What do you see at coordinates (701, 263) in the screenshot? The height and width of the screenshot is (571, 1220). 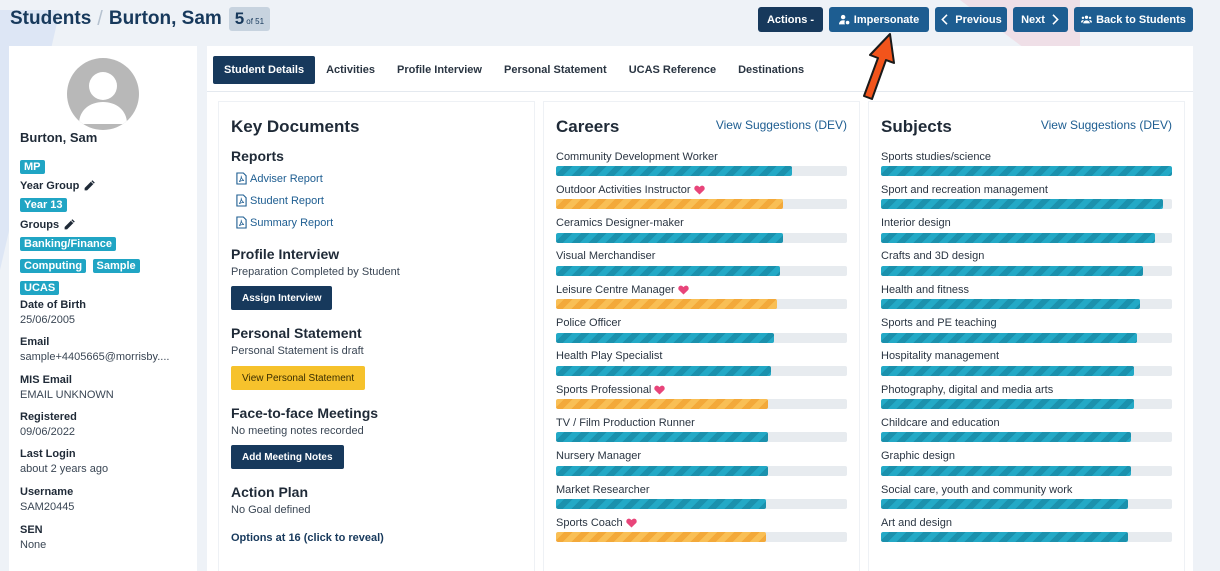 I see `list-item: Visual Merchandiser` at bounding box center [701, 263].